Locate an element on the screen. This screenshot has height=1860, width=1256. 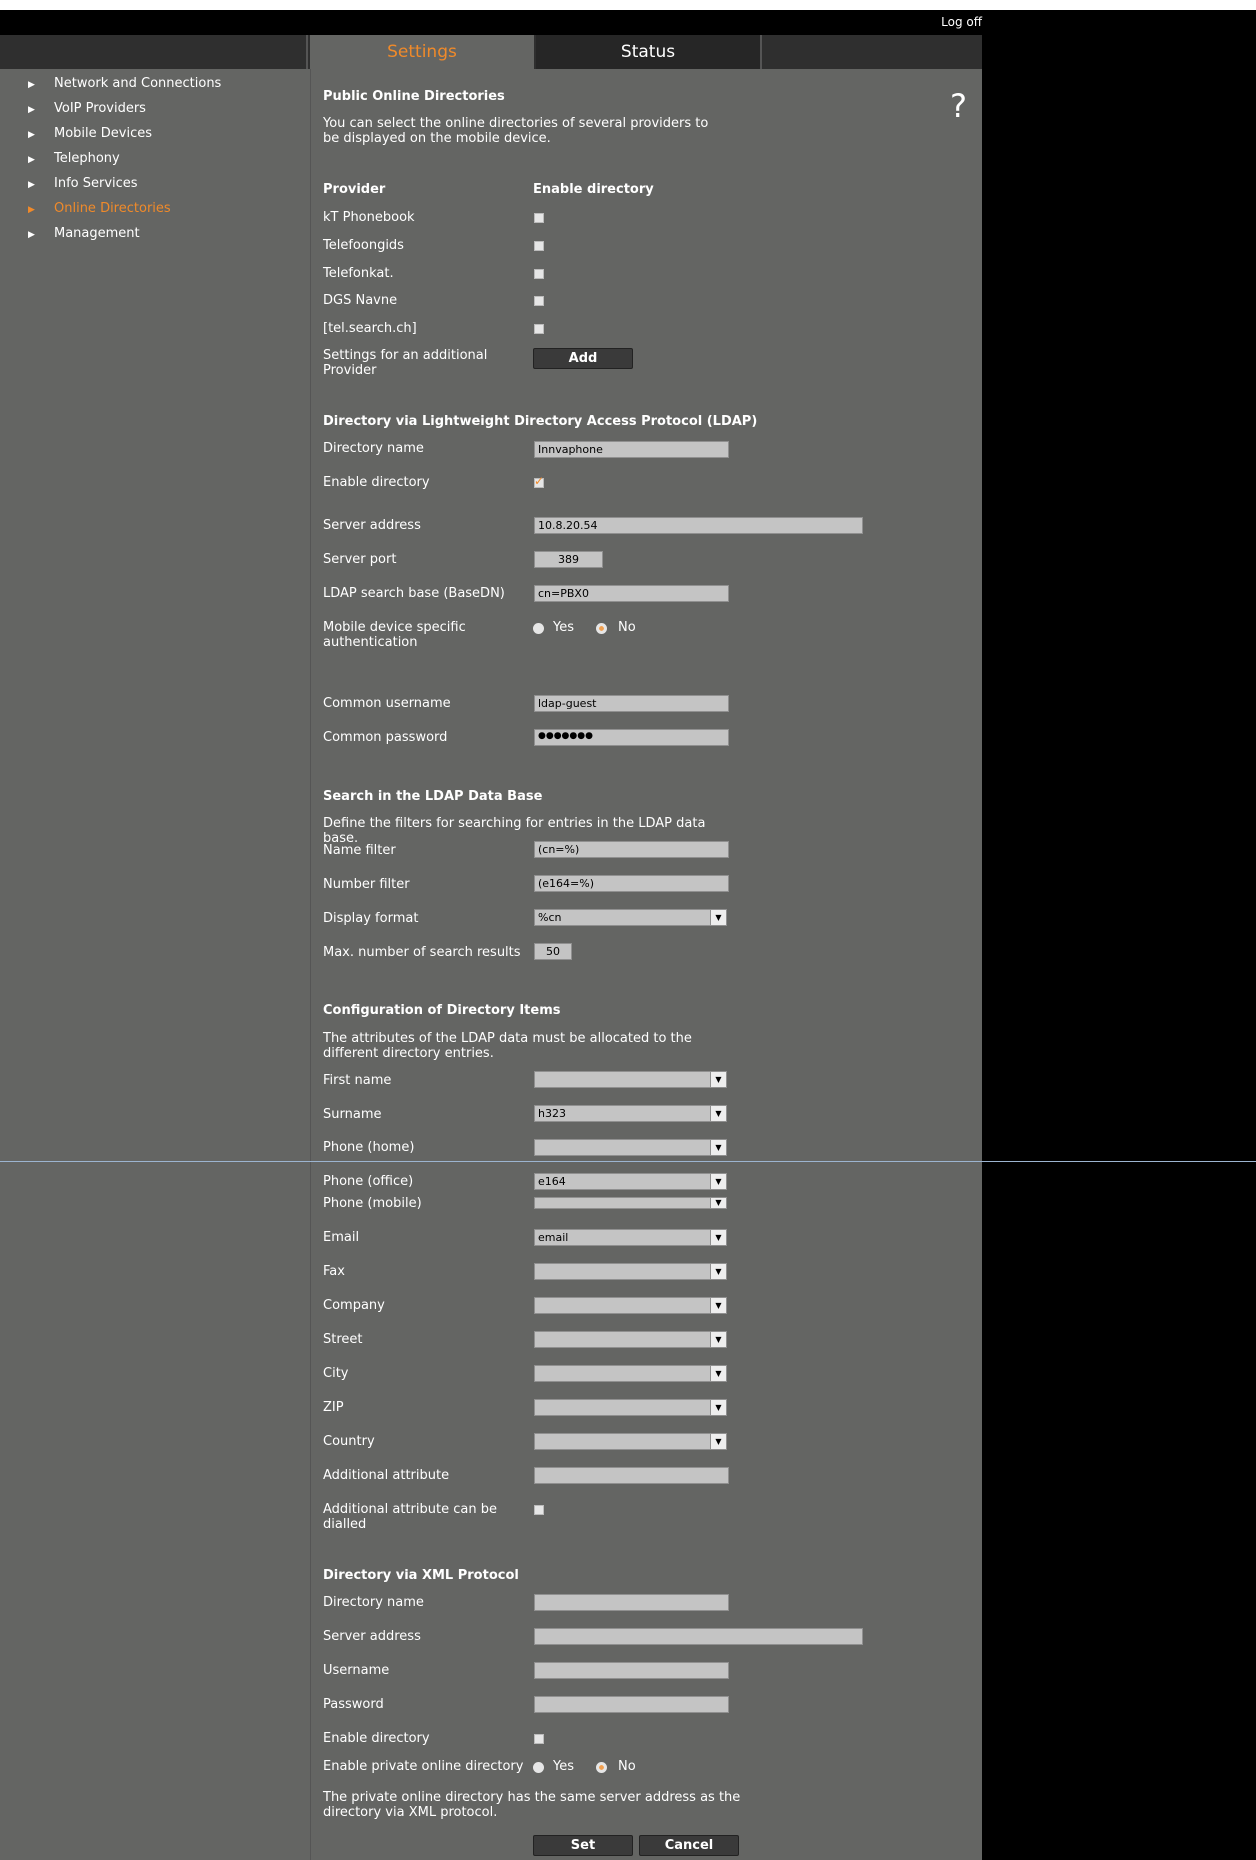
set-button: Set is located at coordinates (583, 1845).